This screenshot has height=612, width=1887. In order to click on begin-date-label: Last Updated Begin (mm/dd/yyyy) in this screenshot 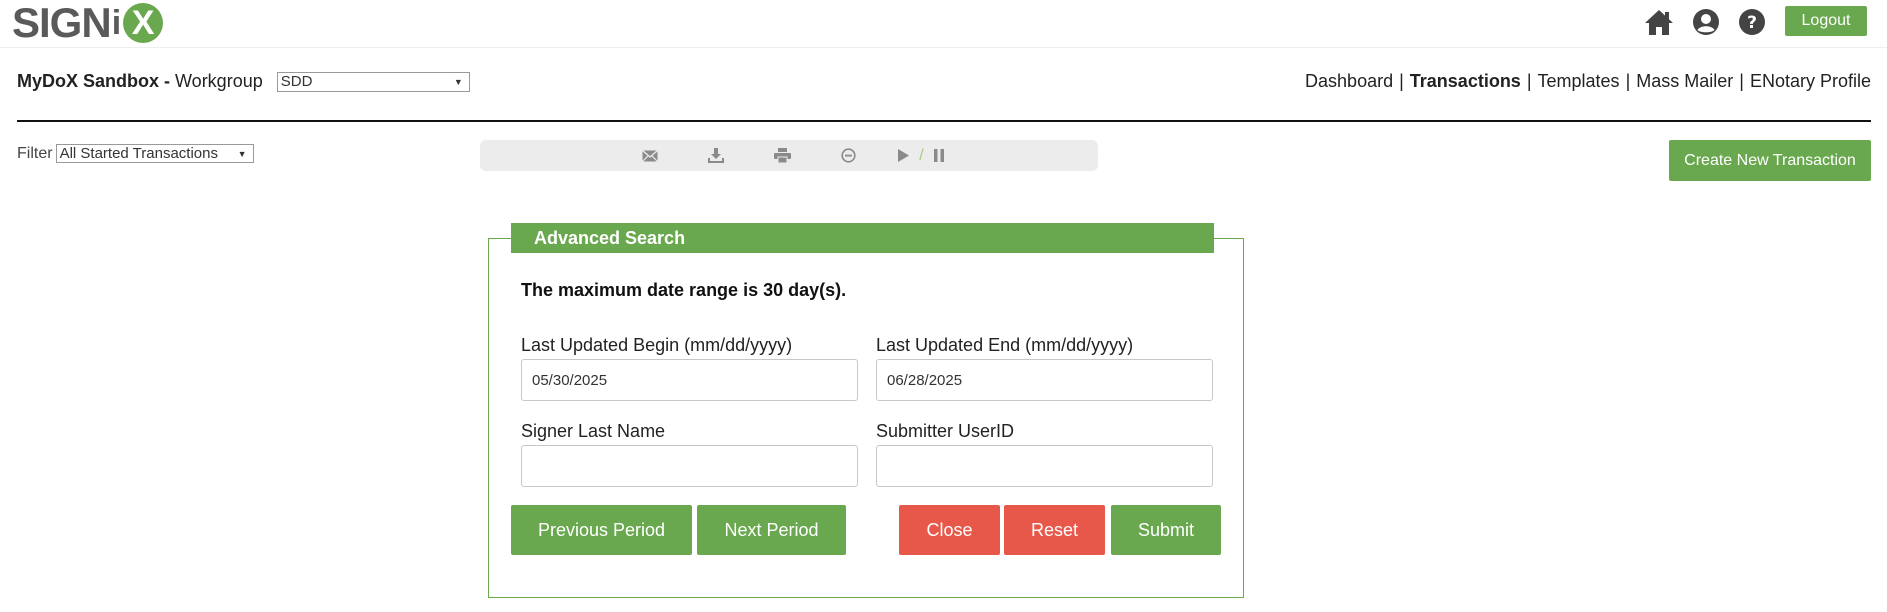, I will do `click(657, 345)`.